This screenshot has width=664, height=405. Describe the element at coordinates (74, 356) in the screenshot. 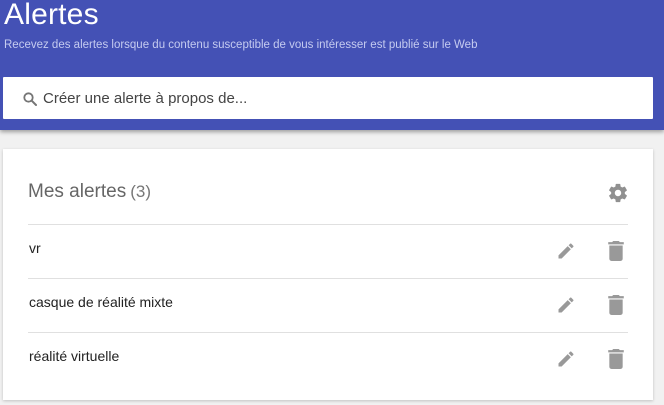

I see `alert-label: réalité virtuelle` at that location.